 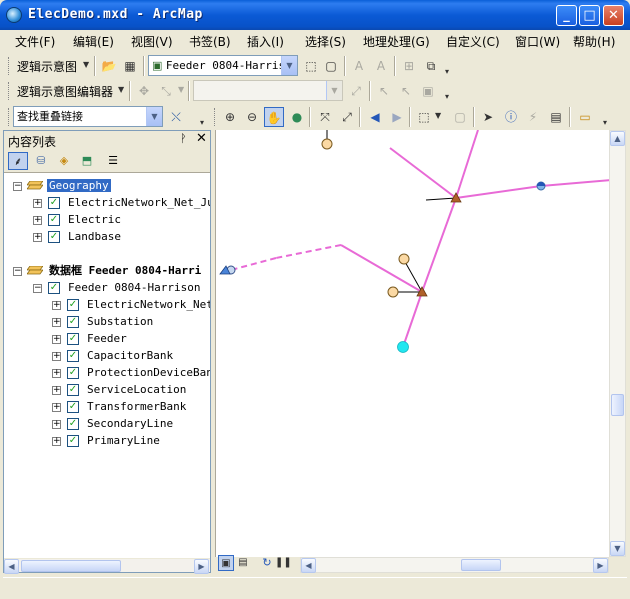 What do you see at coordinates (511, 117) in the screenshot?
I see `identify-icon: ⓘ` at bounding box center [511, 117].